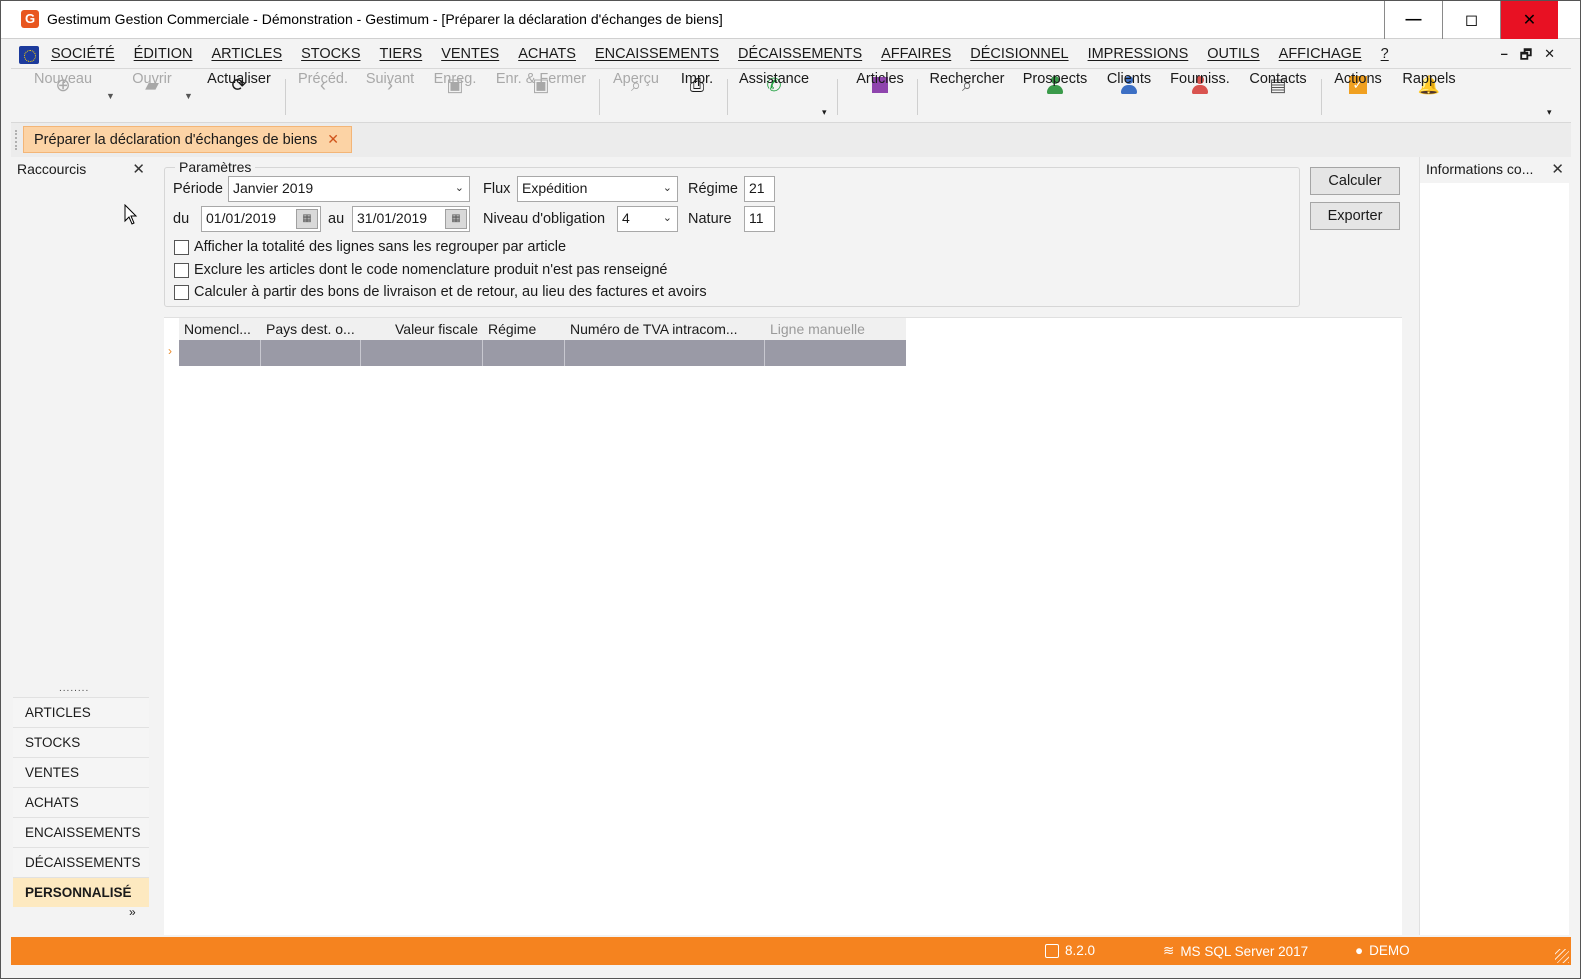 The image size is (1581, 979). What do you see at coordinates (1055, 97) in the screenshot?
I see `prospects-button: Prospects` at bounding box center [1055, 97].